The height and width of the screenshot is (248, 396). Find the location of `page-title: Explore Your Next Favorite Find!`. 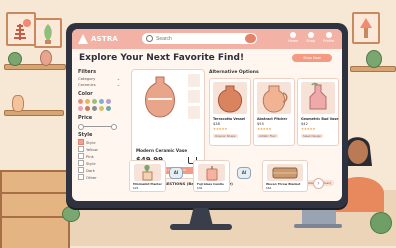

page-title: Explore Your Next Favorite Find! is located at coordinates (162, 58).